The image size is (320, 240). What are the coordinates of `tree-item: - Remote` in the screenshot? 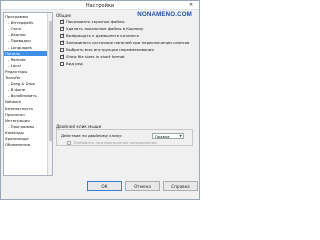 It's located at (26, 59).